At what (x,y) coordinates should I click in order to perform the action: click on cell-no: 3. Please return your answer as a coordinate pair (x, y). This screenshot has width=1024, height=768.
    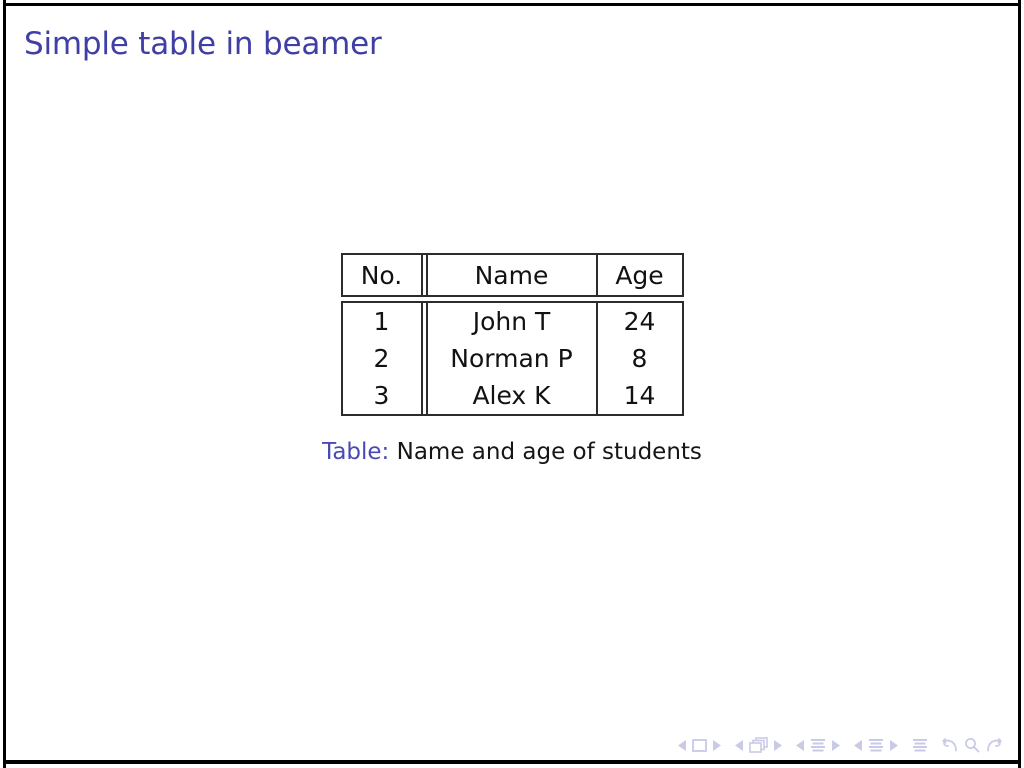
    Looking at the image, I should click on (381, 395).